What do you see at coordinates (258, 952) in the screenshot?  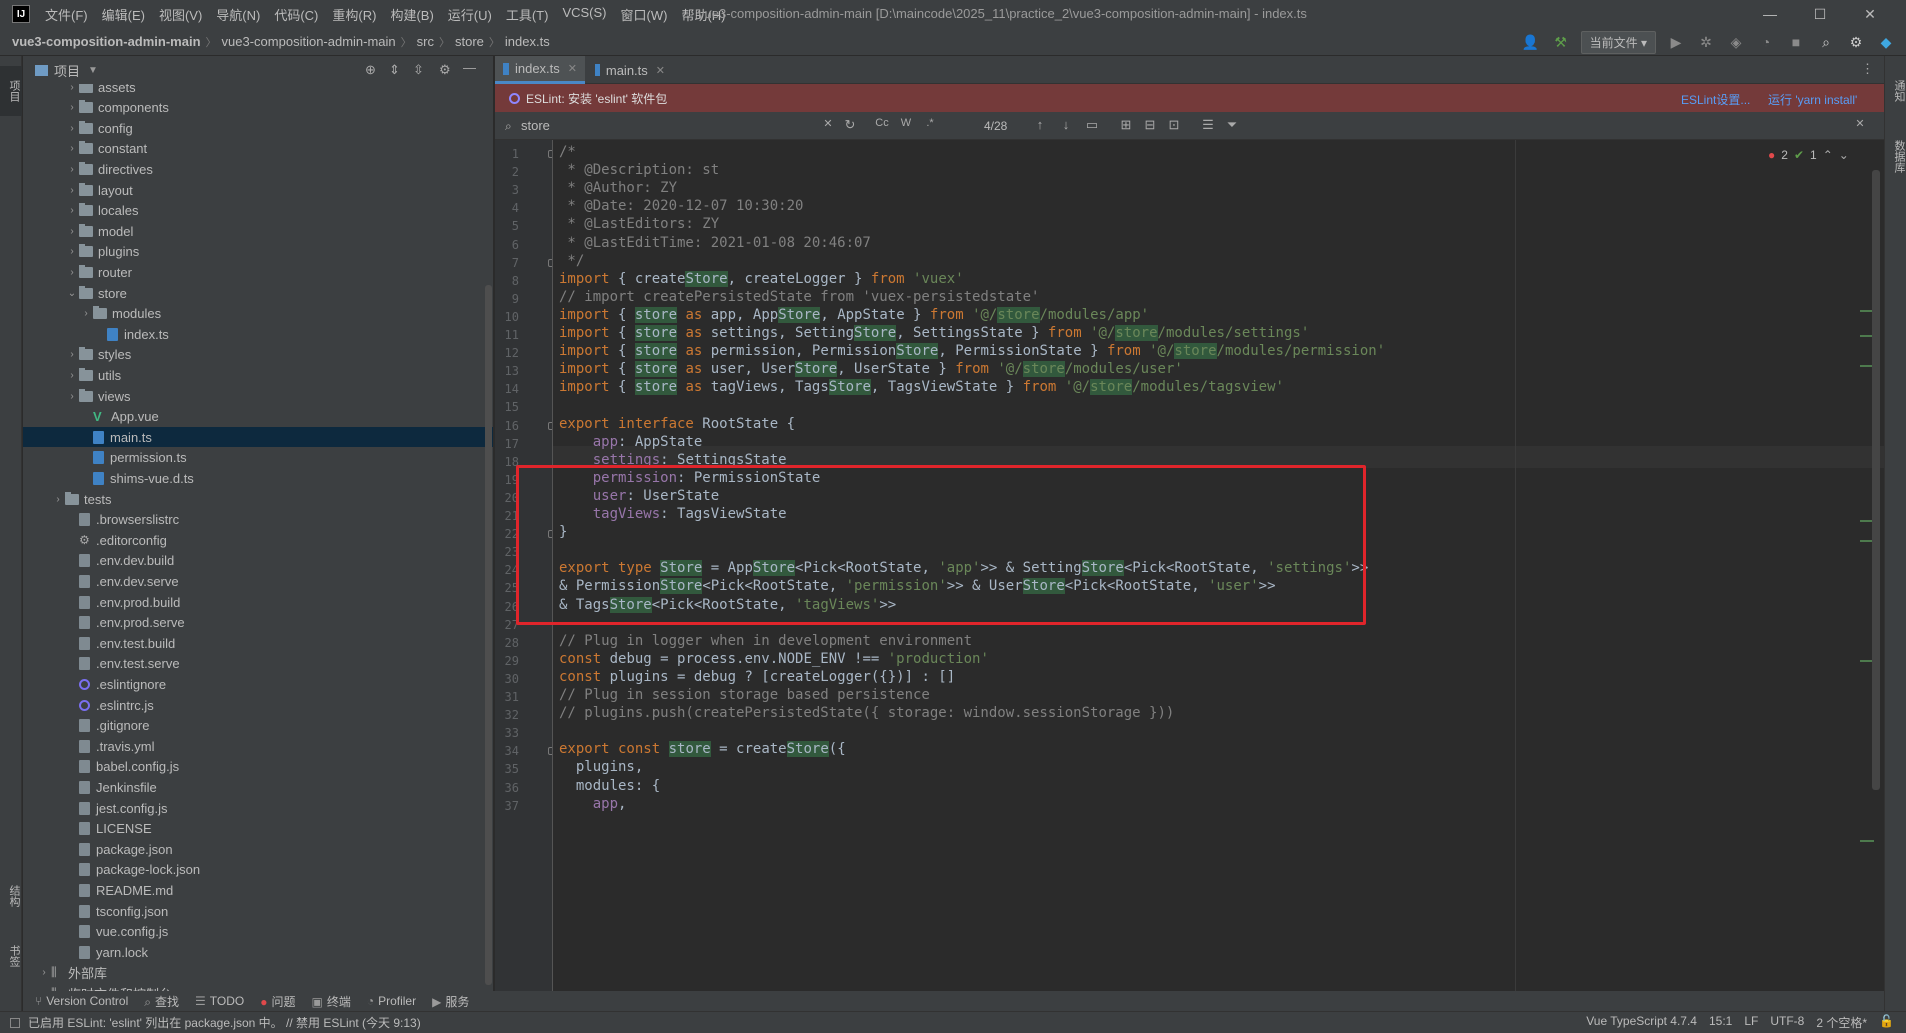 I see `tree-item: yarn.lock` at bounding box center [258, 952].